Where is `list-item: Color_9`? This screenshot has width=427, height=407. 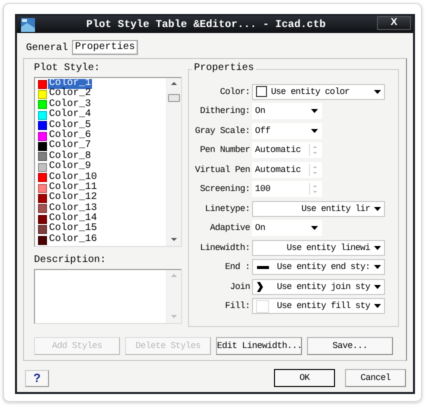
list-item: Color_9 is located at coordinates (70, 167).